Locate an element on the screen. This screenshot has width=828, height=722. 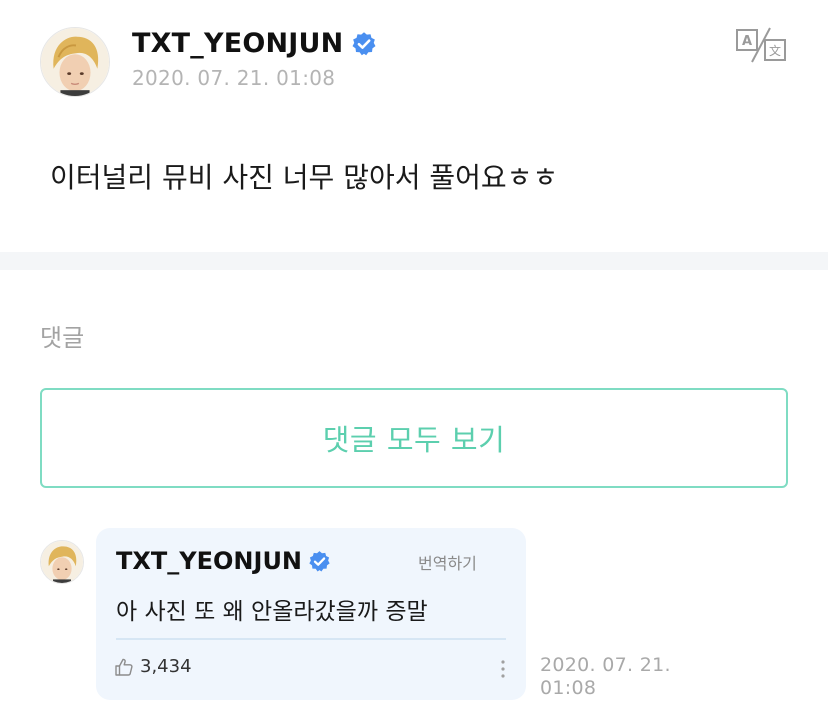
comment-text: 아 사진 또 왜 안올라갔을까 증말 is located at coordinates (272, 612).